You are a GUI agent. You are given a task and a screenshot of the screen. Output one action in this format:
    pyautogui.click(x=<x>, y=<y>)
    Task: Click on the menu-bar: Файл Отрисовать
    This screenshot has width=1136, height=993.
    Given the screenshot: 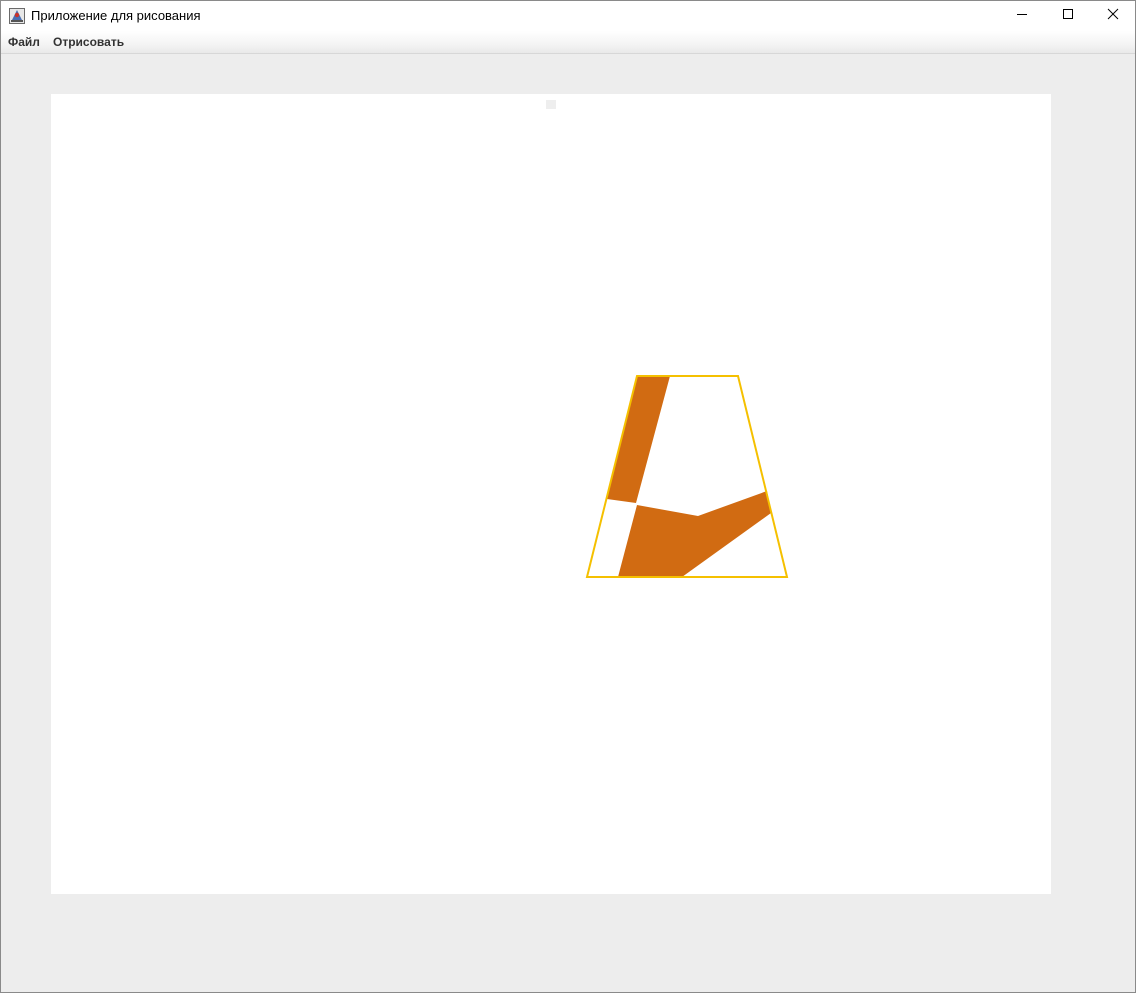 What is the action you would take?
    pyautogui.click(x=568, y=42)
    